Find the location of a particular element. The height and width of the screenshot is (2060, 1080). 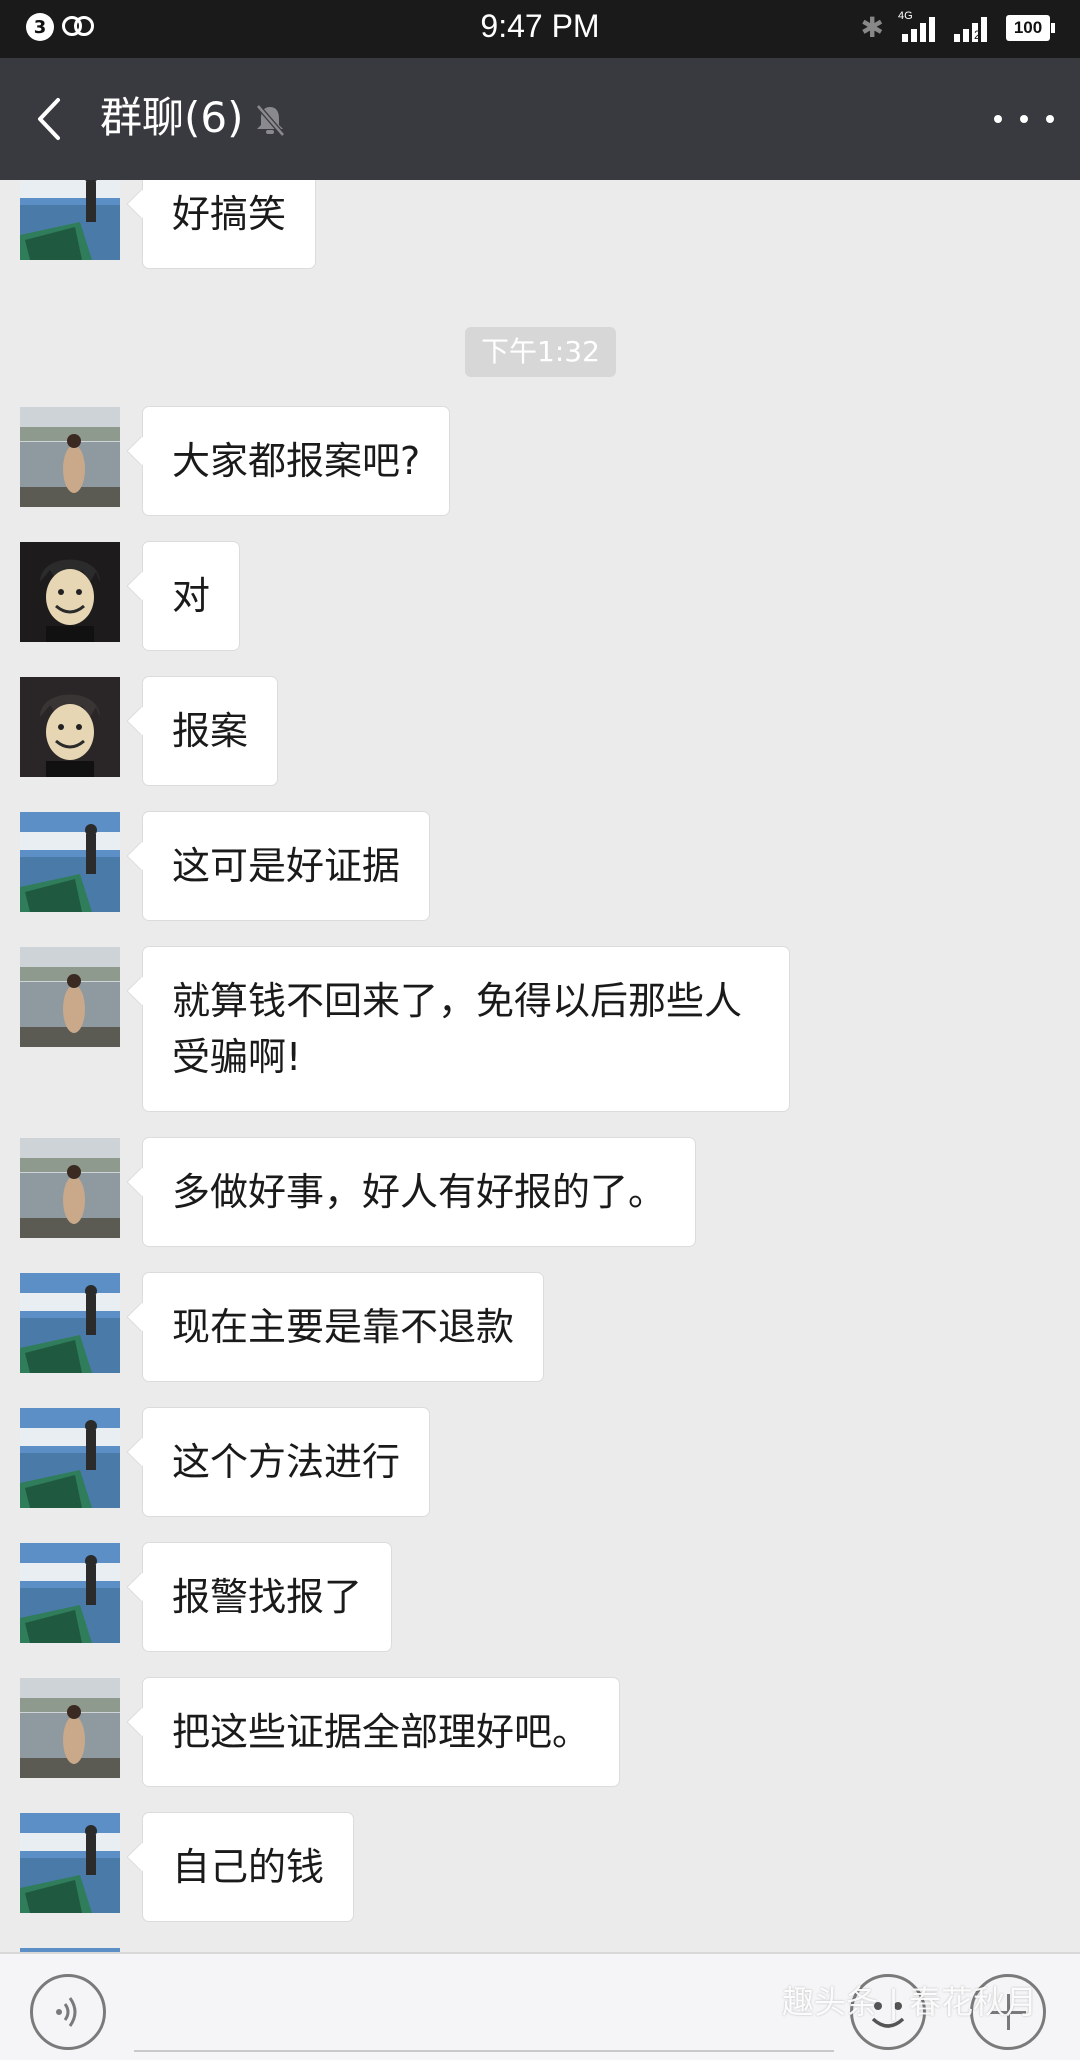

message-bubble: 就算钱不回来了，免得以后那些人 受骗啊! is located at coordinates (466, 1029).